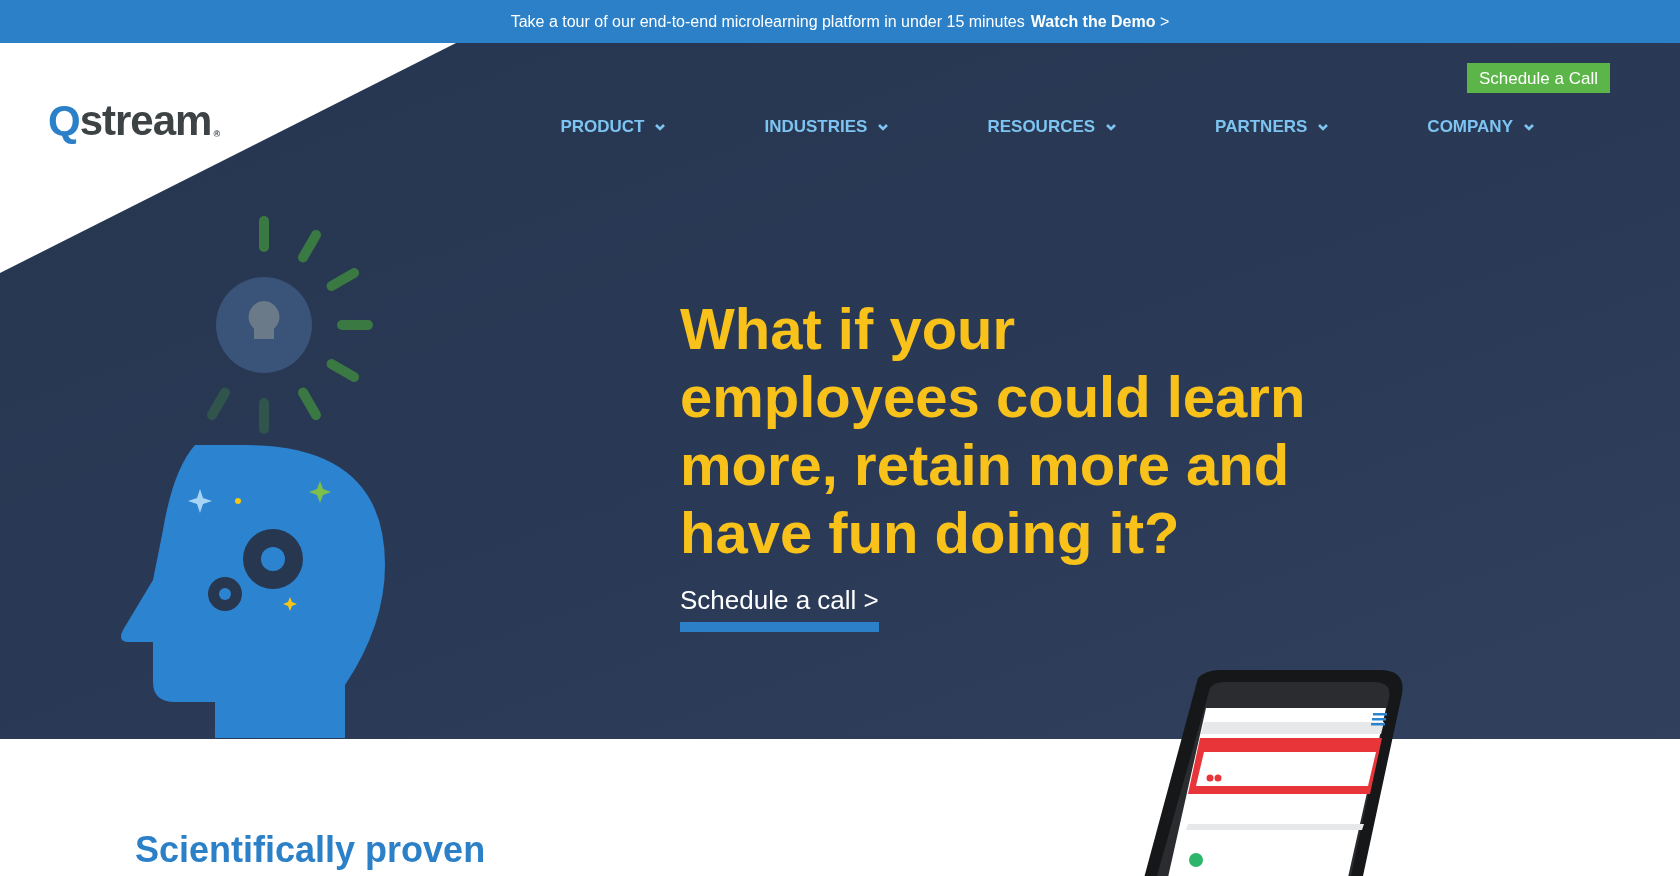  What do you see at coordinates (779, 608) in the screenshot?
I see `schedule-call-link: Schedule a call >` at bounding box center [779, 608].